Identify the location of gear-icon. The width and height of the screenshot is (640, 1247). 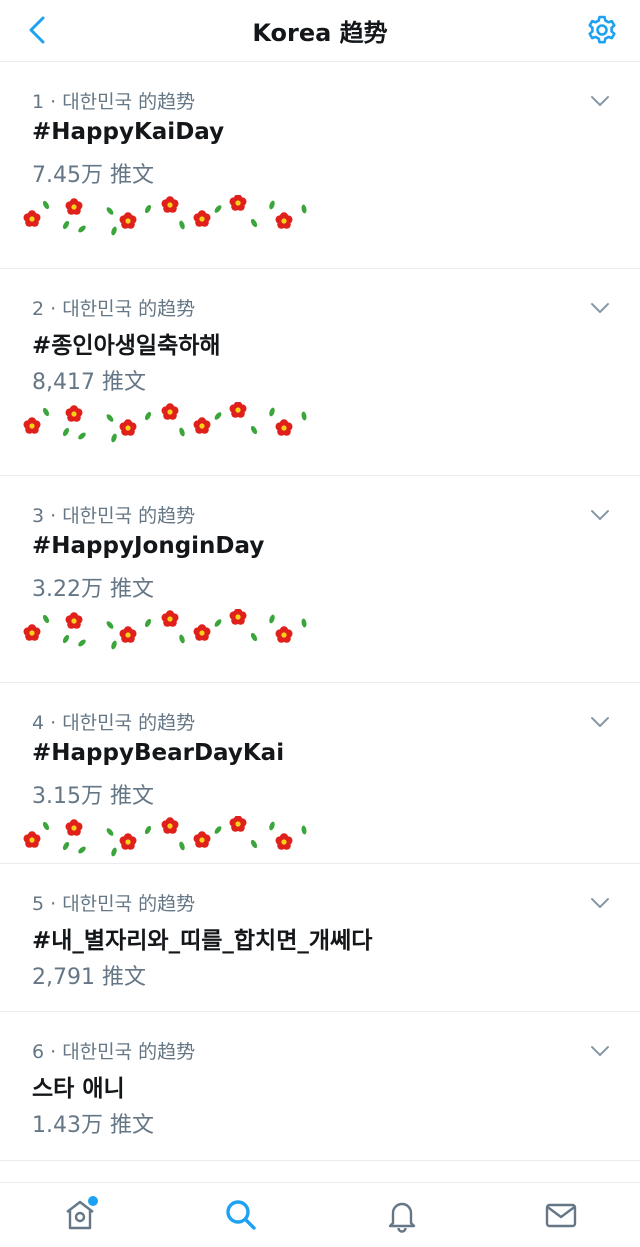
(602, 29).